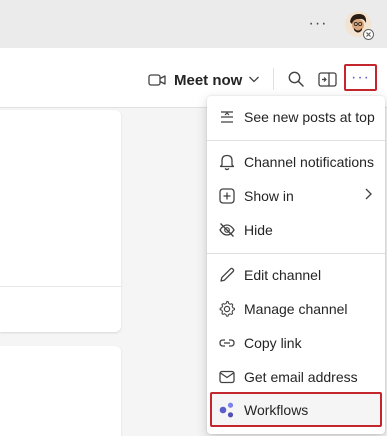  Describe the element at coordinates (227, 309) in the screenshot. I see `gear-icon` at that location.